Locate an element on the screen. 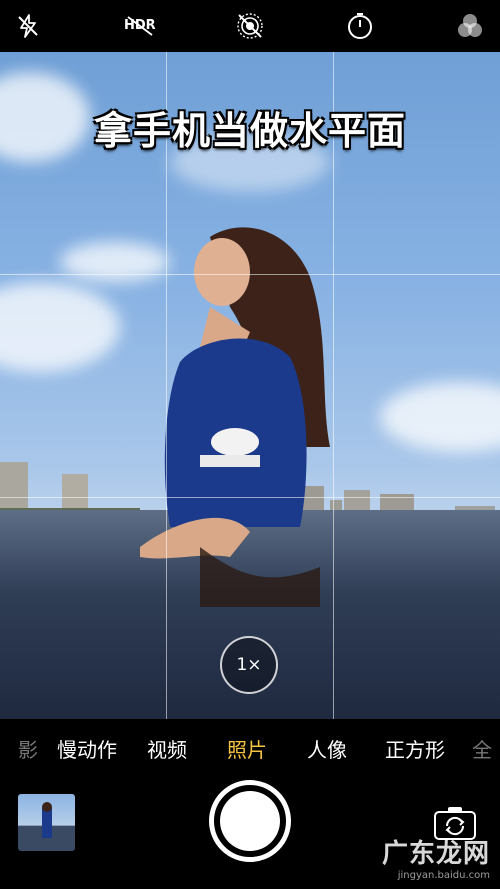  flash-off-icon is located at coordinates (28, 26).